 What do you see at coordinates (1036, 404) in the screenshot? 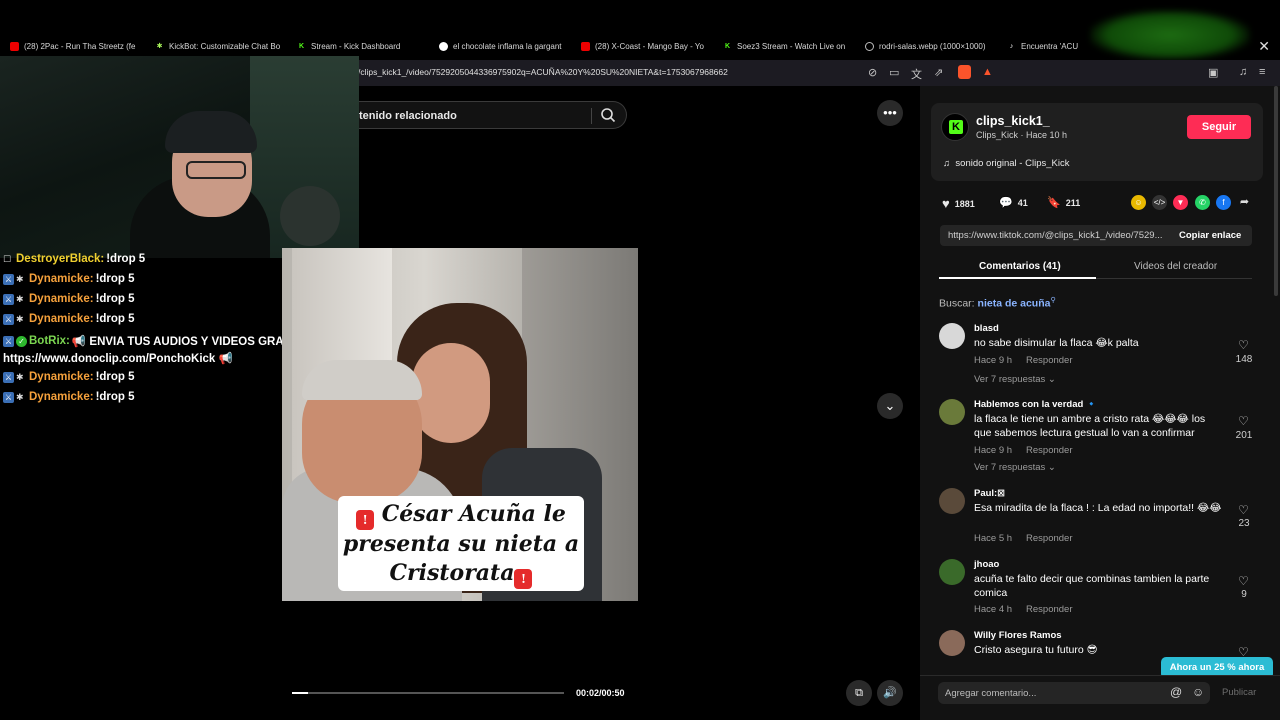
I see `comment-user: Hablemos con la verdad 🔹` at bounding box center [1036, 404].